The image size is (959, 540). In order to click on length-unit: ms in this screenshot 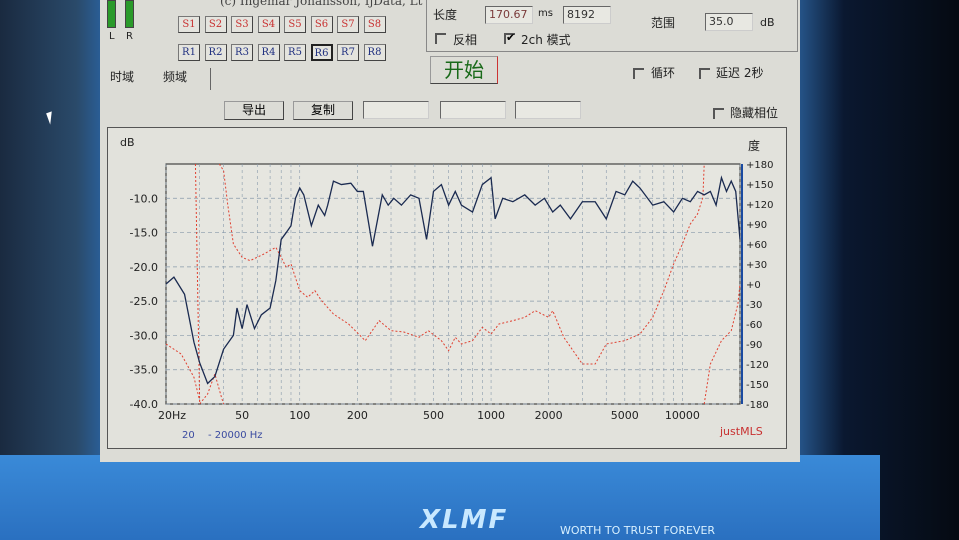, I will do `click(545, 13)`.